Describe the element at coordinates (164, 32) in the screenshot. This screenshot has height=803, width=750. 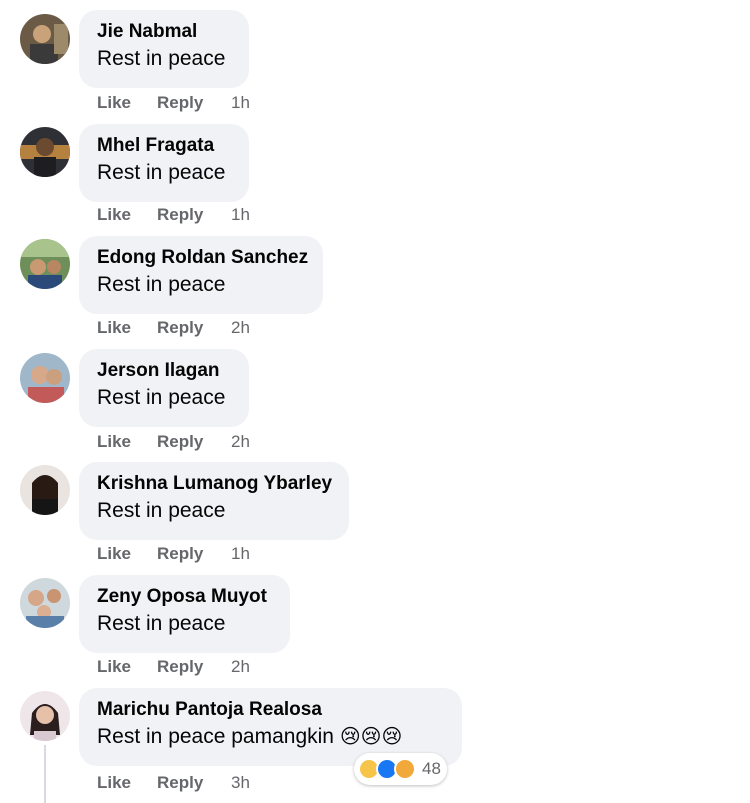
I see `comment-author: Jie Nabmal` at that location.